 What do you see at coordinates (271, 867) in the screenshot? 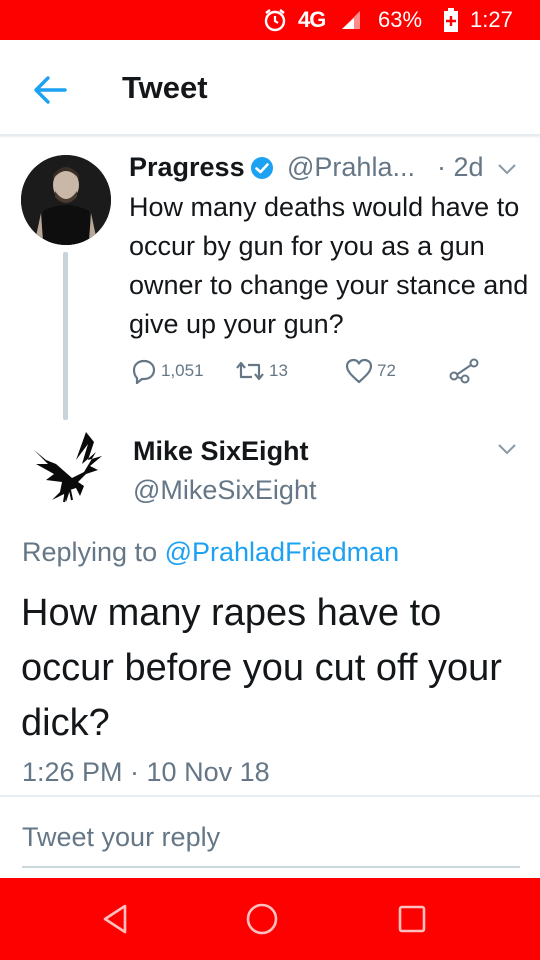
I see `reply-input-underline` at bounding box center [271, 867].